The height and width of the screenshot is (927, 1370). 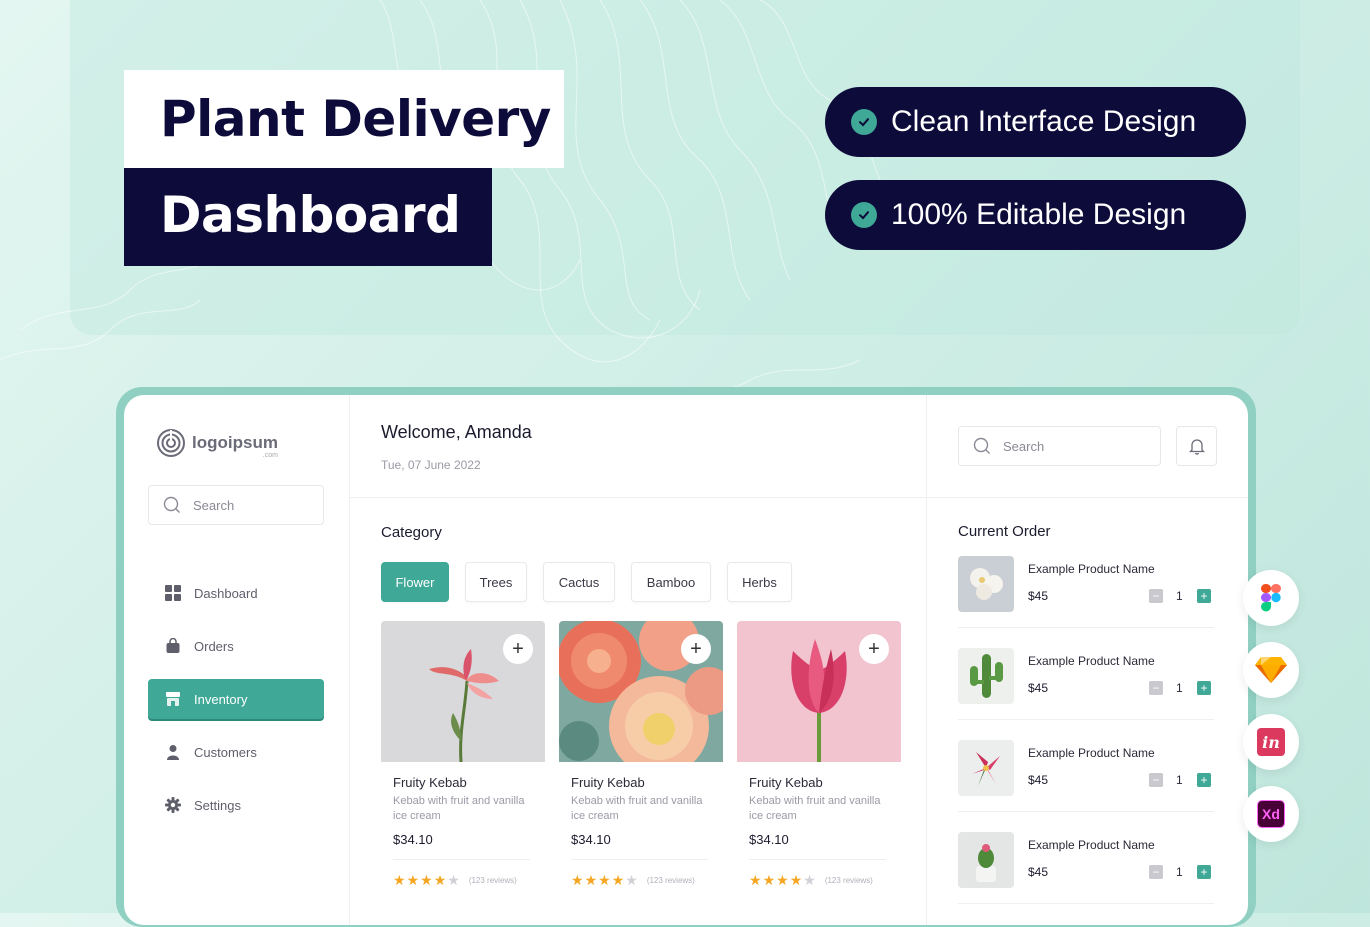 What do you see at coordinates (1059, 446) in the screenshot?
I see `search-input: Search` at bounding box center [1059, 446].